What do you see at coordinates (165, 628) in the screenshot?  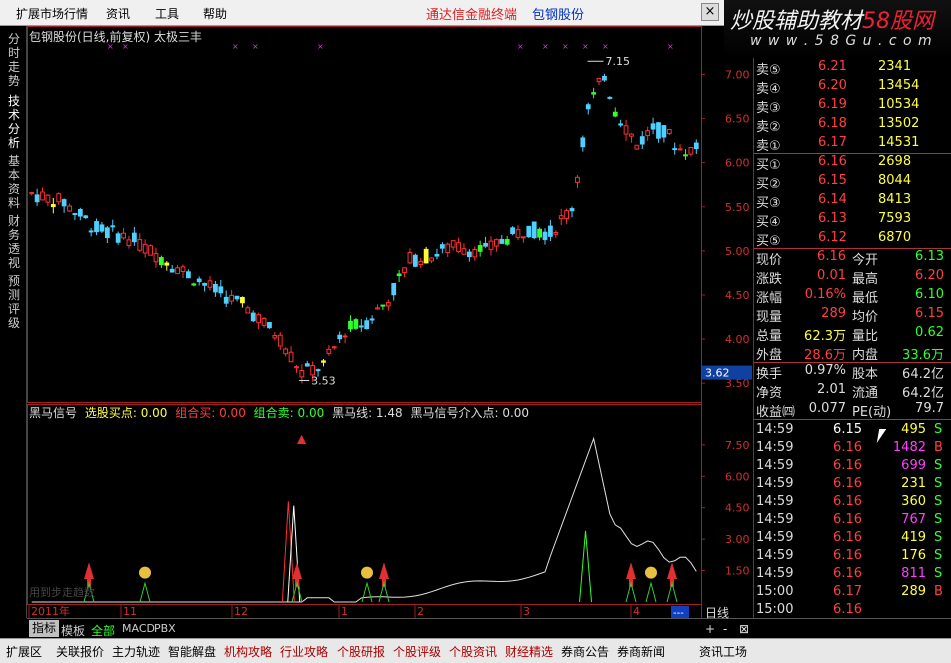 I see `tab-pbx: PBX` at bounding box center [165, 628].